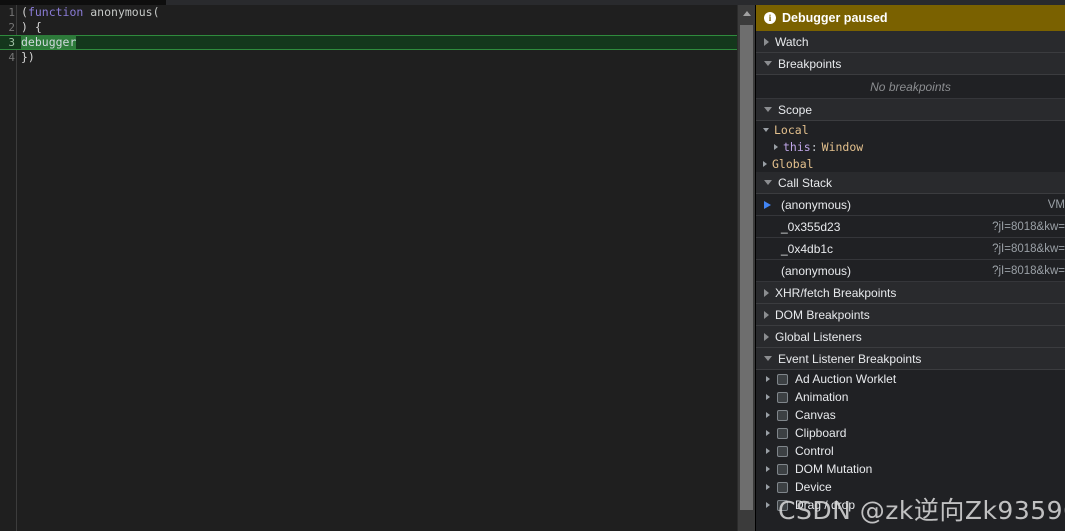  What do you see at coordinates (368, 57) in the screenshot?
I see `code-line: 4})` at bounding box center [368, 57].